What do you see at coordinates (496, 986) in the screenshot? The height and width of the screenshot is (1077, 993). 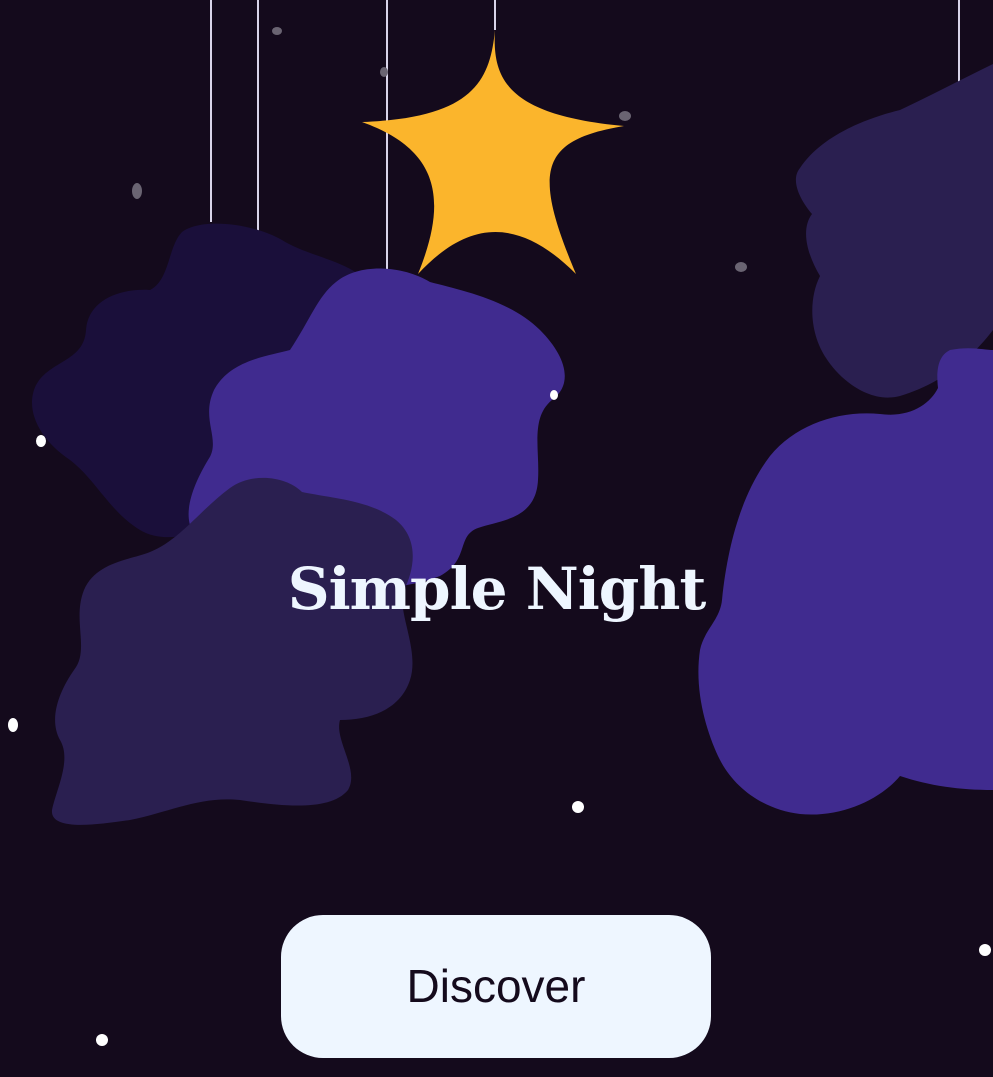 I see `discover-button: Discover` at bounding box center [496, 986].